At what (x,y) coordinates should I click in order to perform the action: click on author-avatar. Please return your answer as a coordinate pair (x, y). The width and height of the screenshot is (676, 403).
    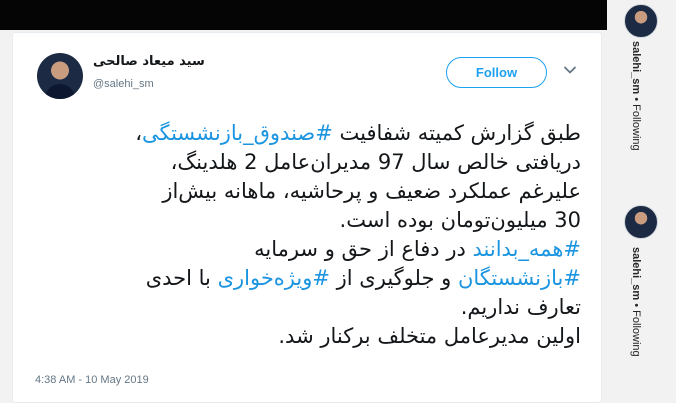
    Looking at the image, I should click on (60, 76).